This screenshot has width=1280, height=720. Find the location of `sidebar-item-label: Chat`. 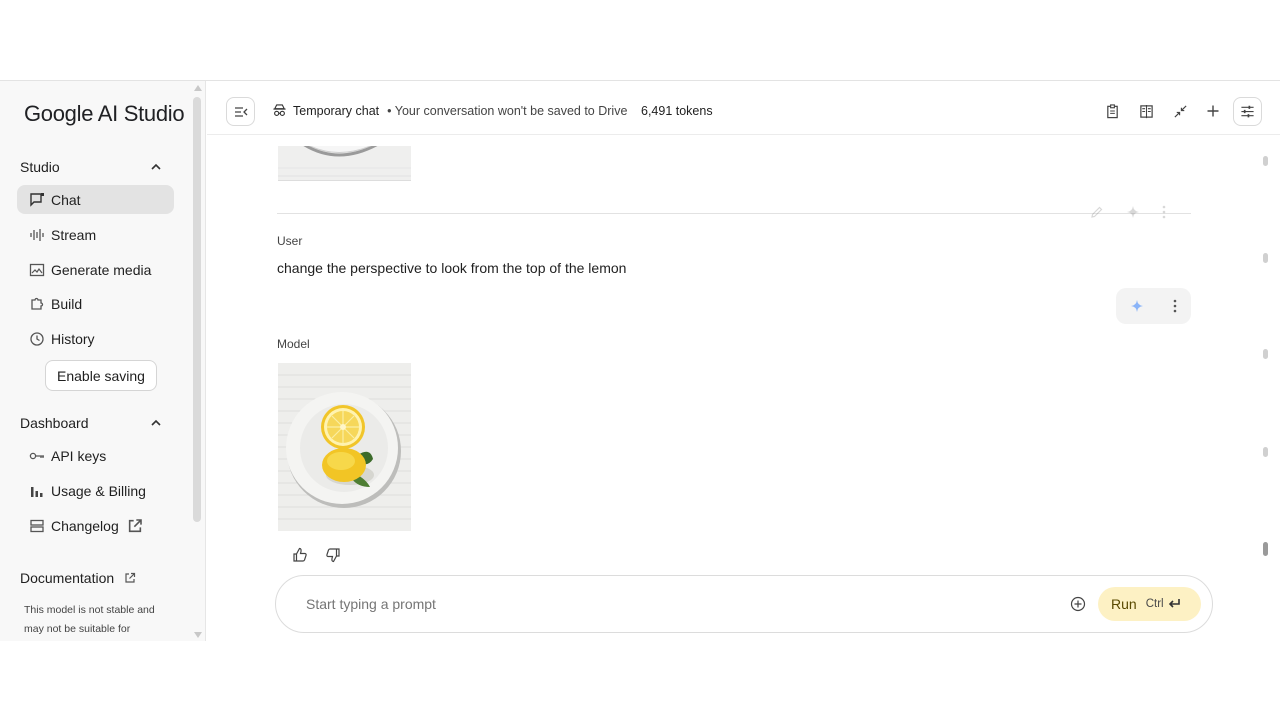

sidebar-item-label: Chat is located at coordinates (66, 199).